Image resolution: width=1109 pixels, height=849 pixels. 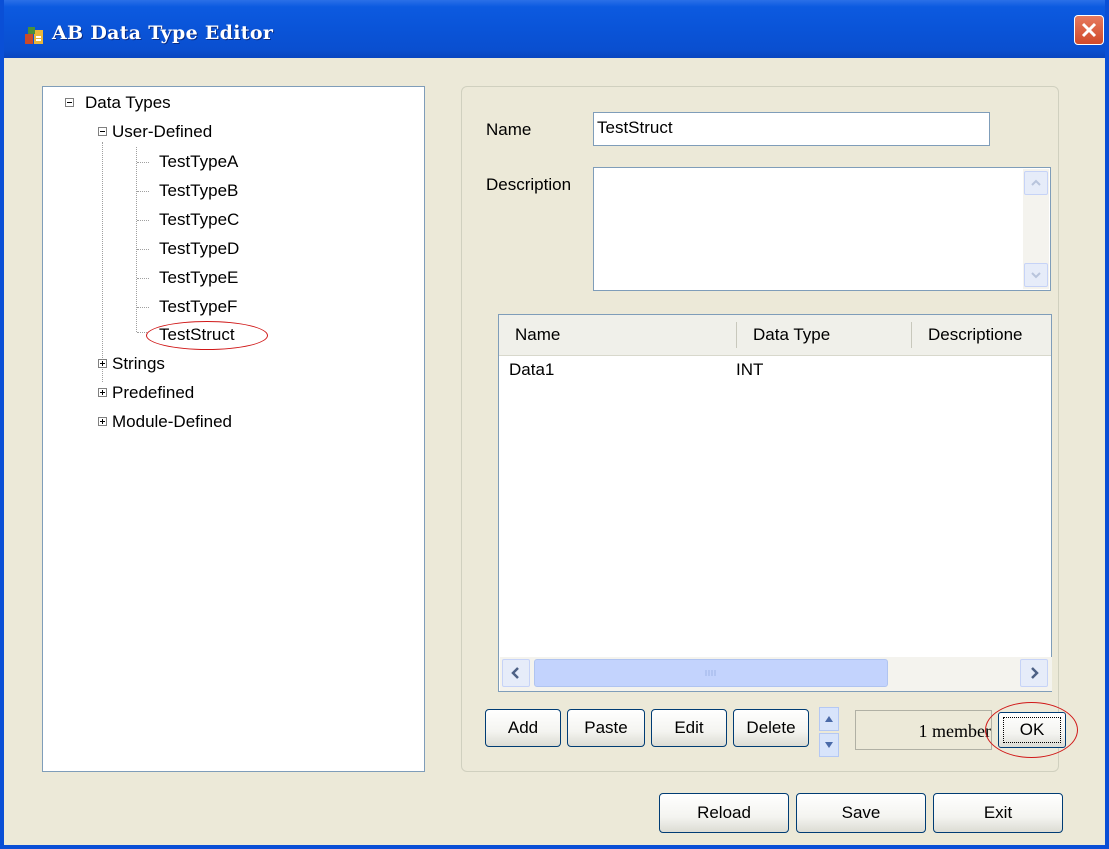 I want to click on grip-icon, so click(x=710, y=673).